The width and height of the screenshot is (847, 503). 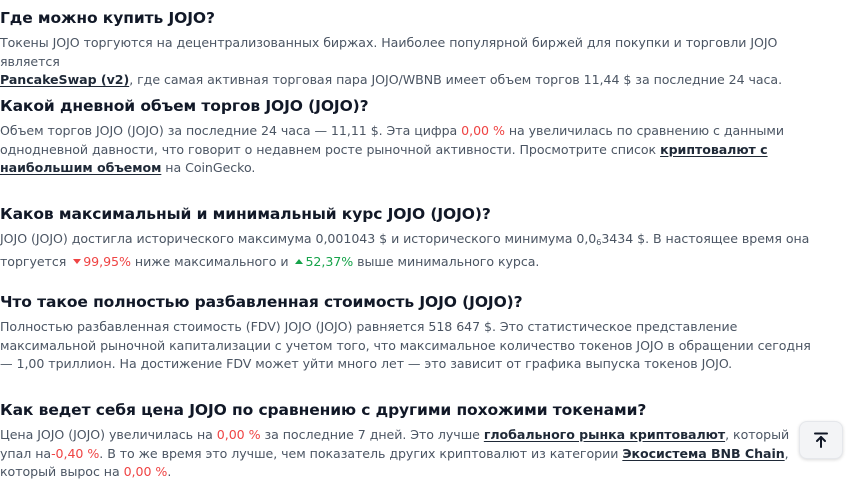 What do you see at coordinates (100, 261) in the screenshot?
I see `below-ath-percent: 99,95%` at bounding box center [100, 261].